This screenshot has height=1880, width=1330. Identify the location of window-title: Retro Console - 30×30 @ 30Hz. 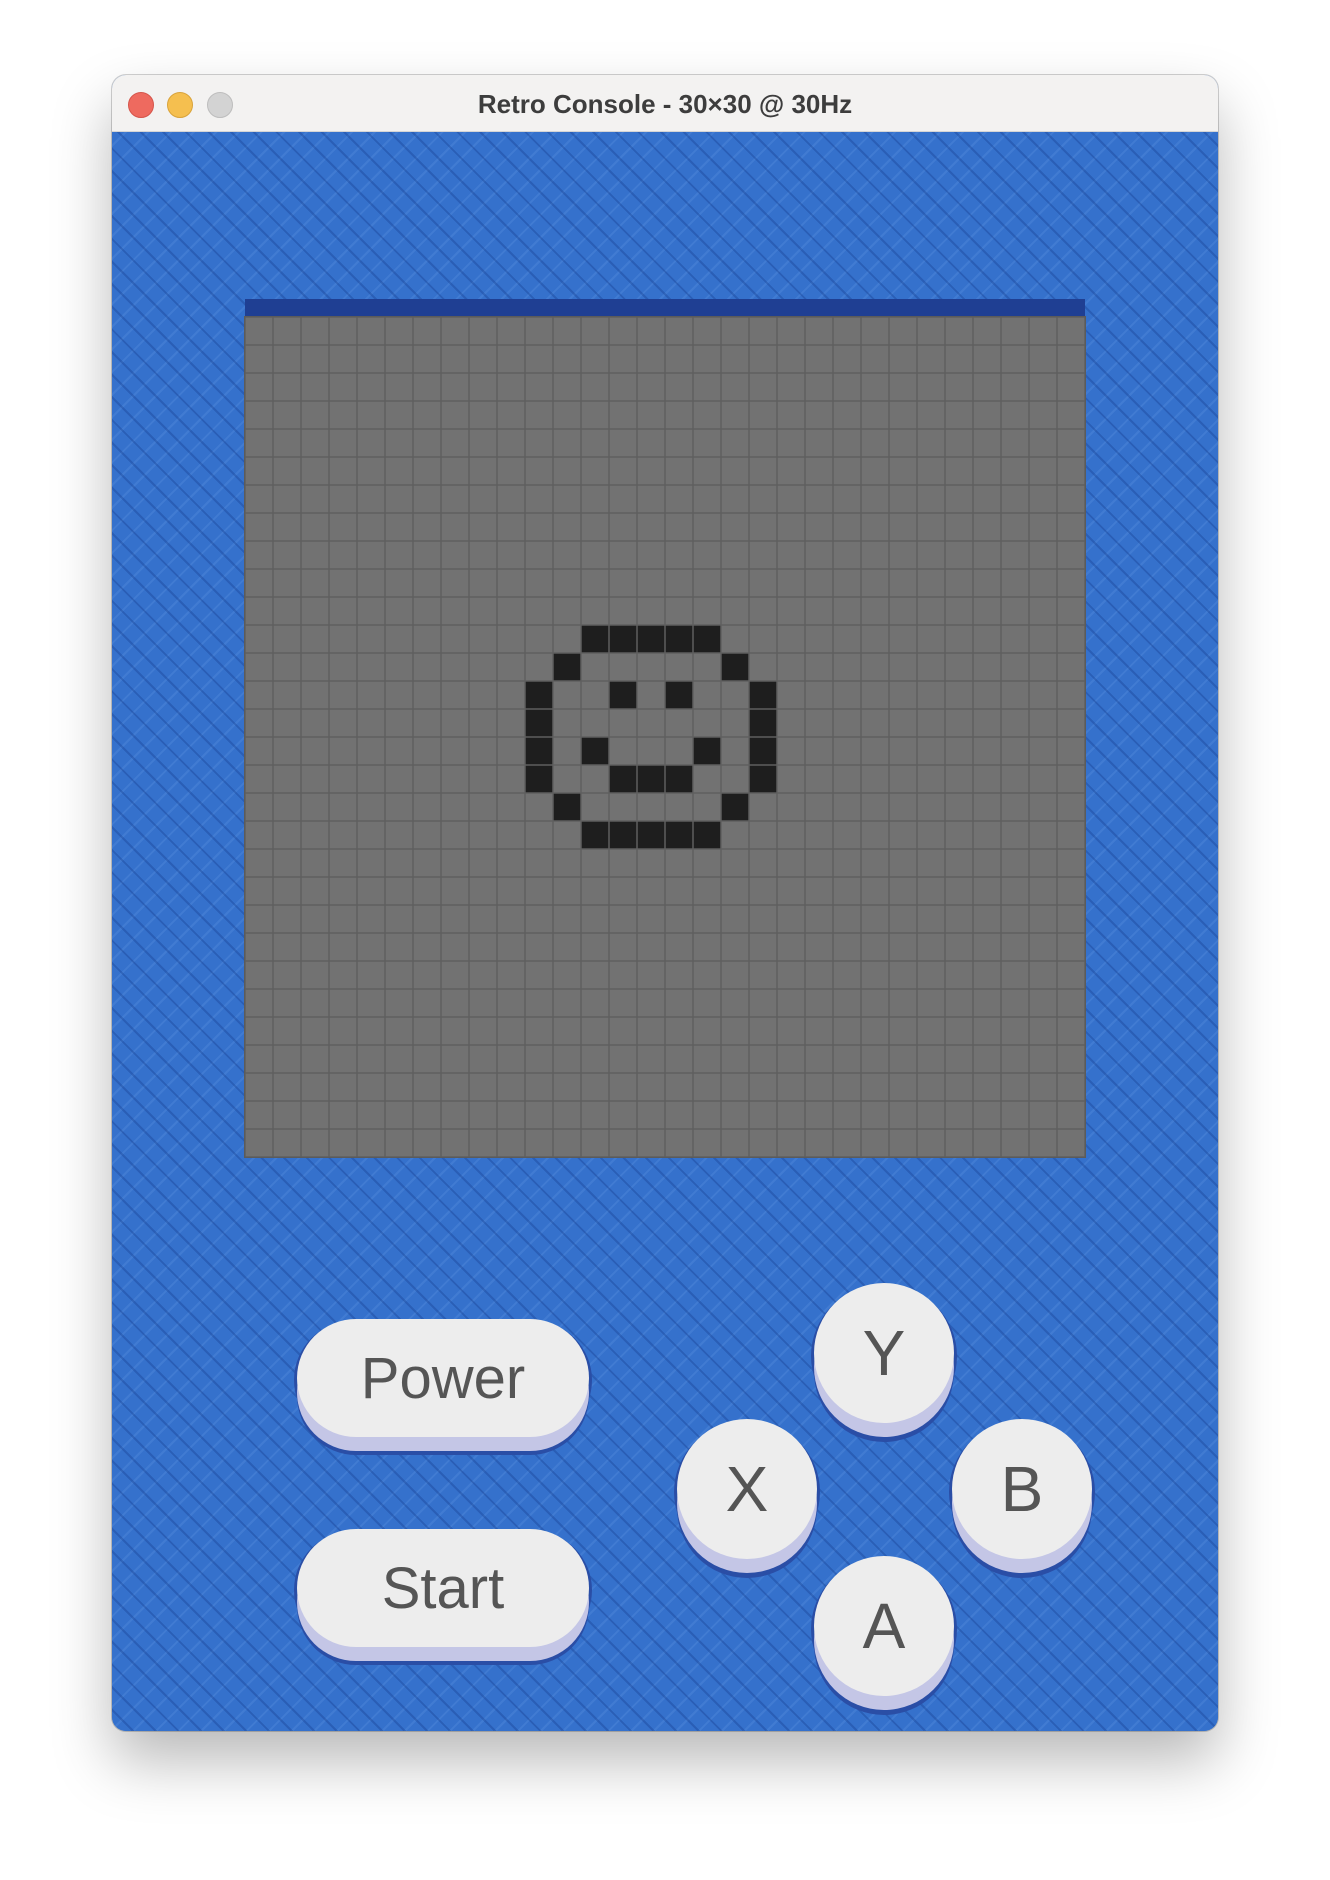
(665, 104).